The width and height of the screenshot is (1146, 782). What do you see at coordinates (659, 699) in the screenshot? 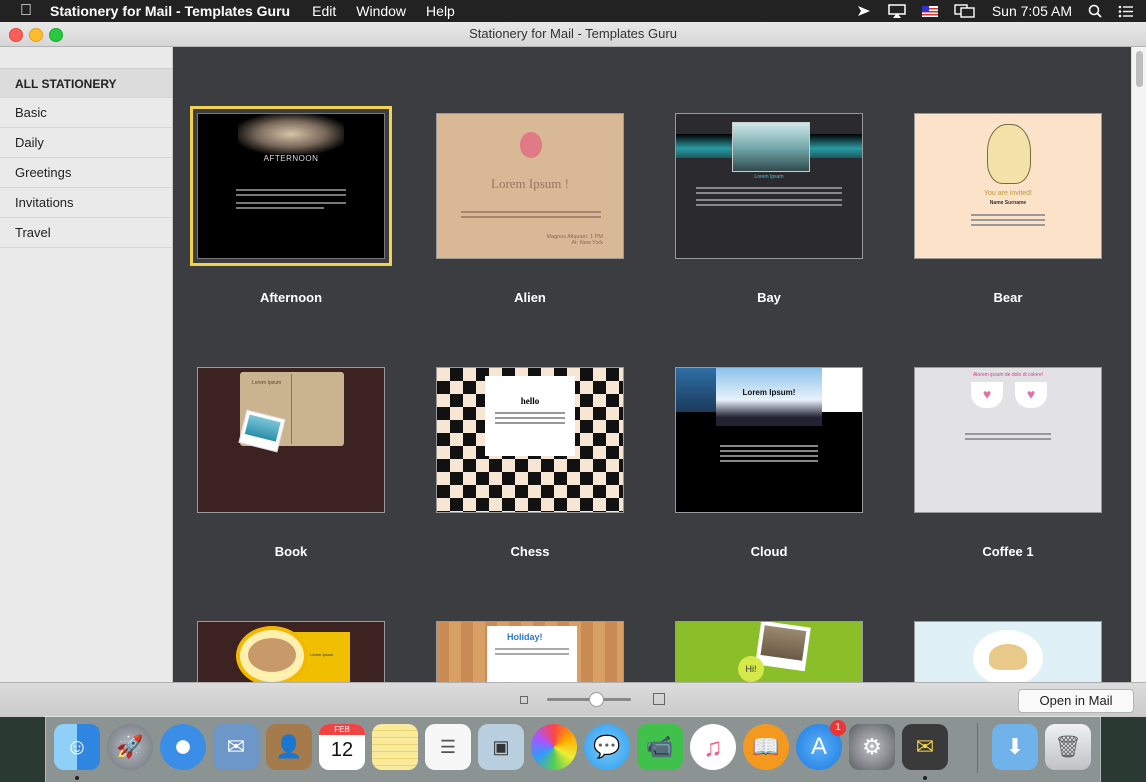
I see `large-size-icon` at bounding box center [659, 699].